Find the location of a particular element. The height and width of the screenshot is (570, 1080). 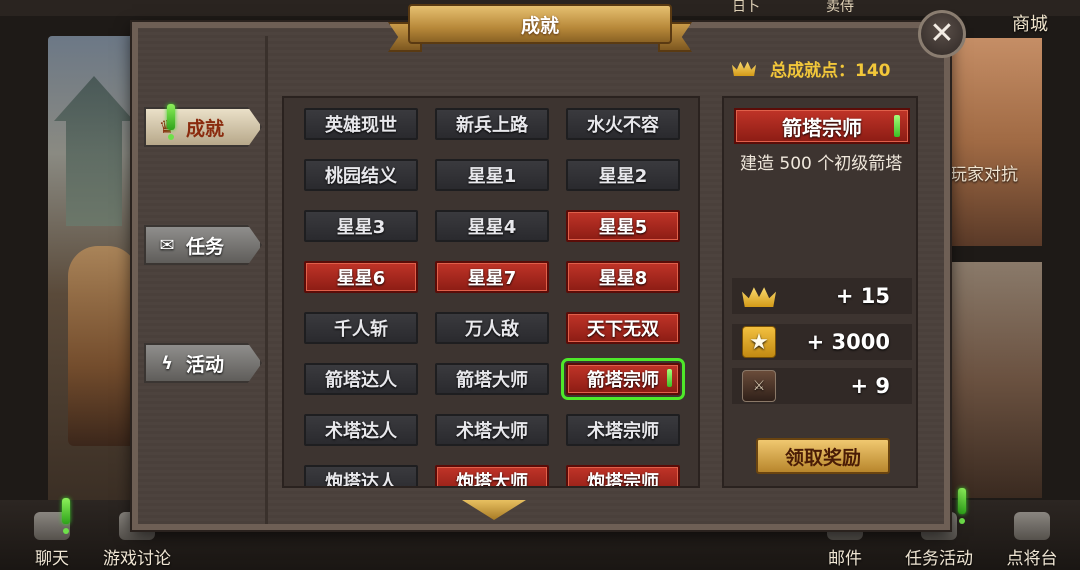

achievement-button: 星星2 is located at coordinates (623, 175).